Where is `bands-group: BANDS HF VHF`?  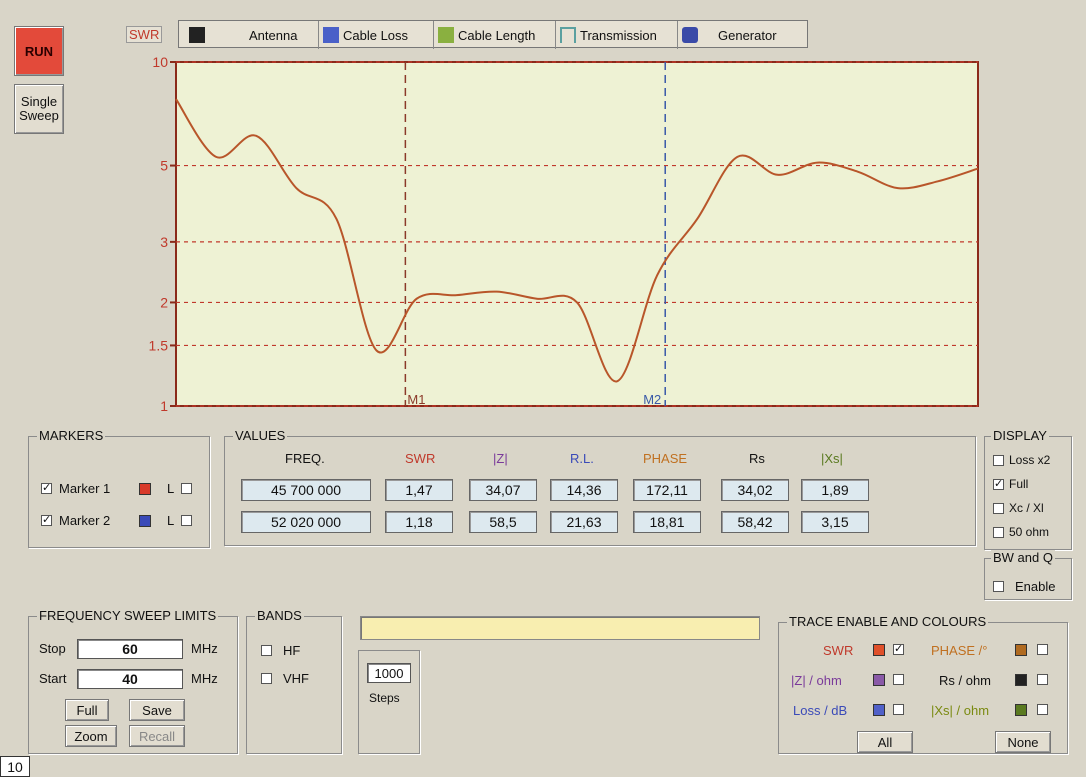
bands-group: BANDS HF VHF is located at coordinates (294, 681).